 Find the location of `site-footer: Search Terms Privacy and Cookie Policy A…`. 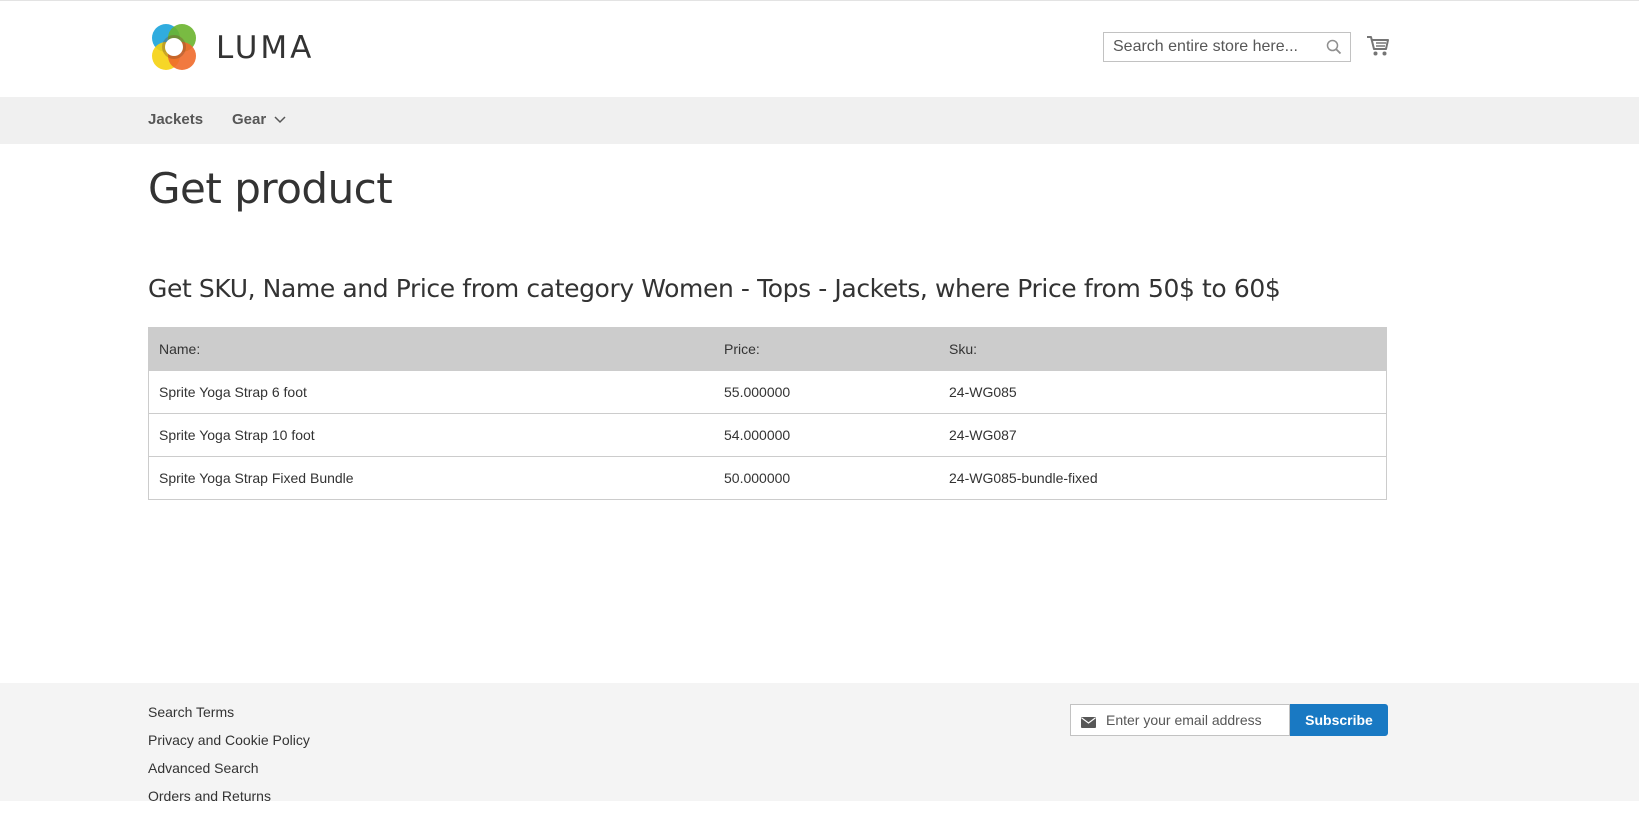

site-footer: Search Terms Privacy and Cookie Policy A… is located at coordinates (819, 743).